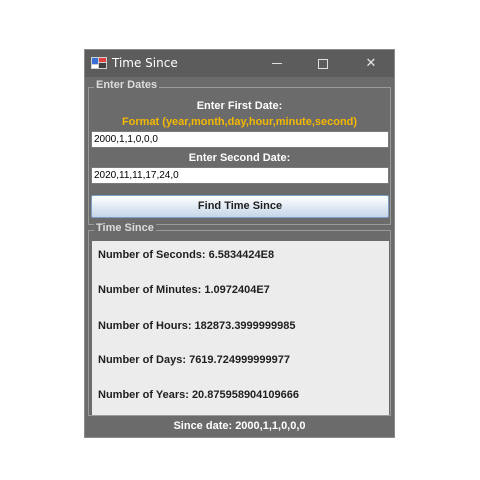 This screenshot has height=480, width=480. I want to click on close-button: ✕, so click(371, 63).